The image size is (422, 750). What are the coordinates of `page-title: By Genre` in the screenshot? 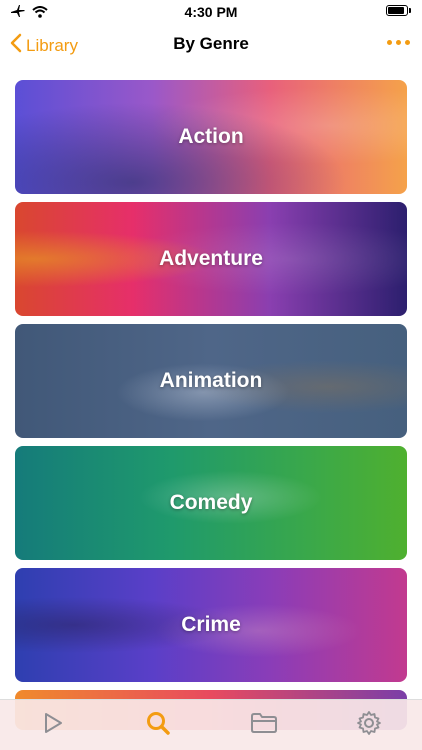 It's located at (211, 43).